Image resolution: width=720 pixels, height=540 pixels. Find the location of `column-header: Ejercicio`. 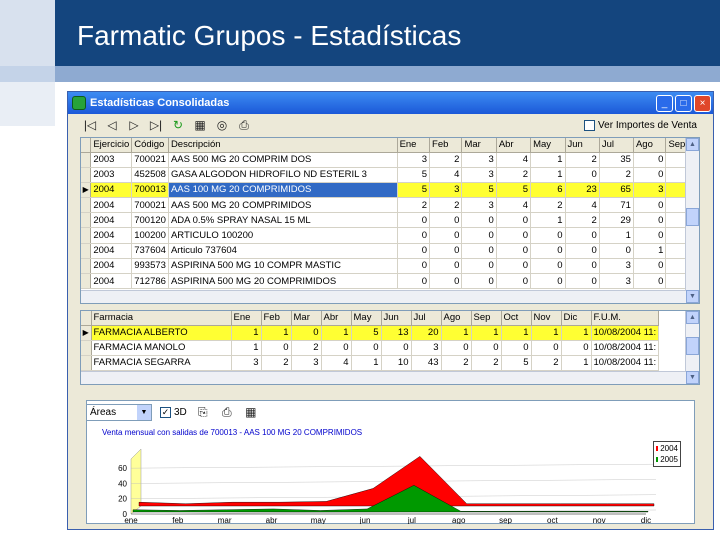

column-header: Ejercicio is located at coordinates (111, 145).